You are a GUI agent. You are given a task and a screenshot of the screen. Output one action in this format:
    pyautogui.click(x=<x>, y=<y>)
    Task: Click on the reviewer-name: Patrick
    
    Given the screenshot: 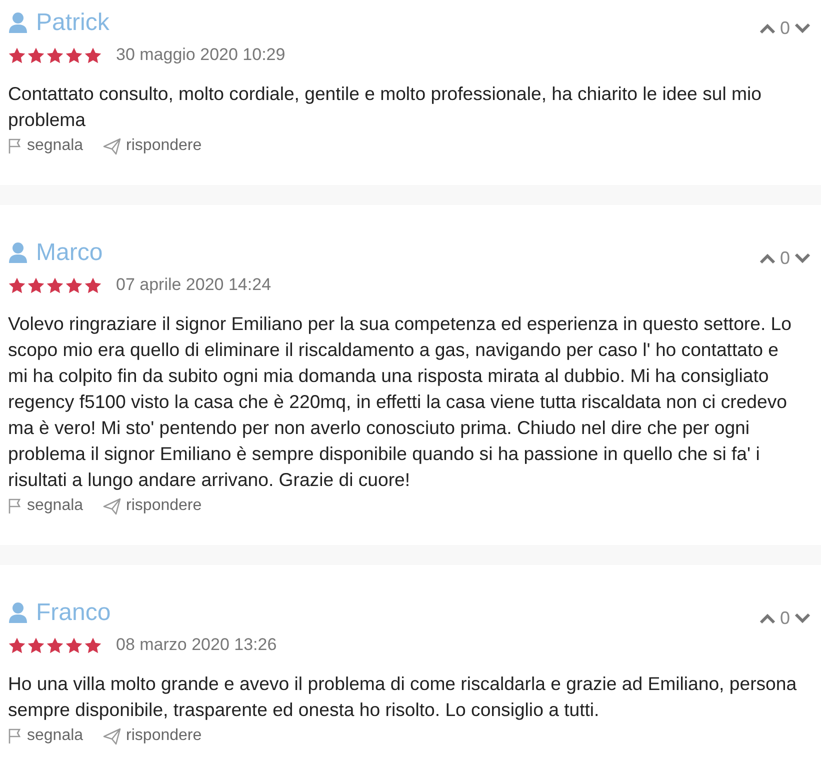 What is the action you would take?
    pyautogui.click(x=73, y=22)
    